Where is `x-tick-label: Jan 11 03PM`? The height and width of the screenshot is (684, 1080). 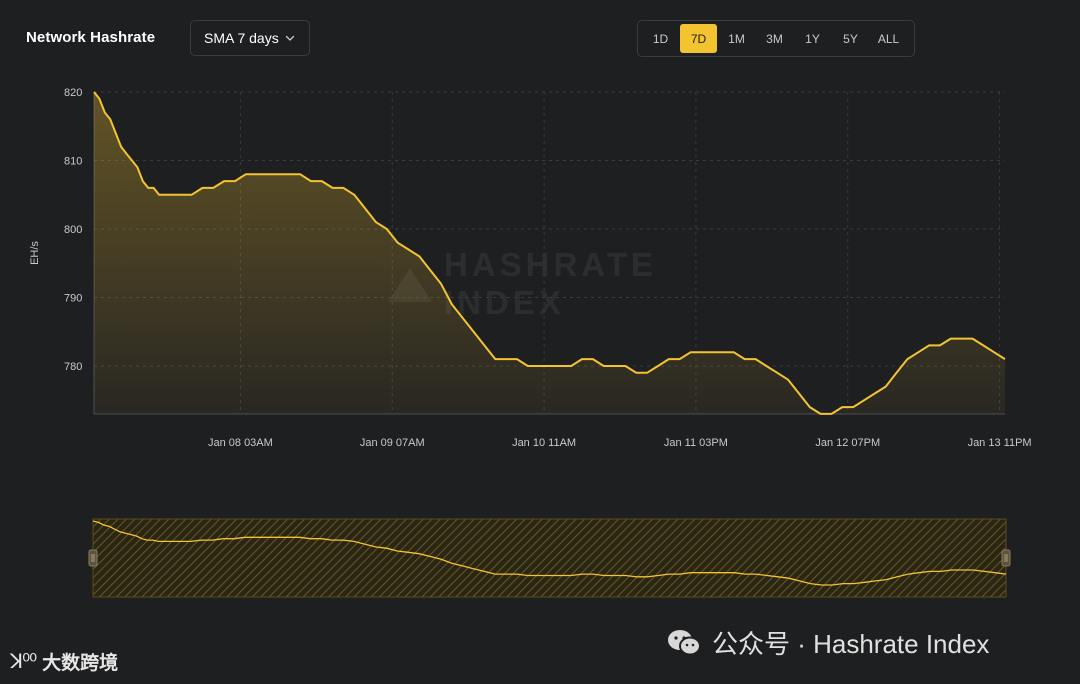 x-tick-label: Jan 11 03PM is located at coordinates (696, 443).